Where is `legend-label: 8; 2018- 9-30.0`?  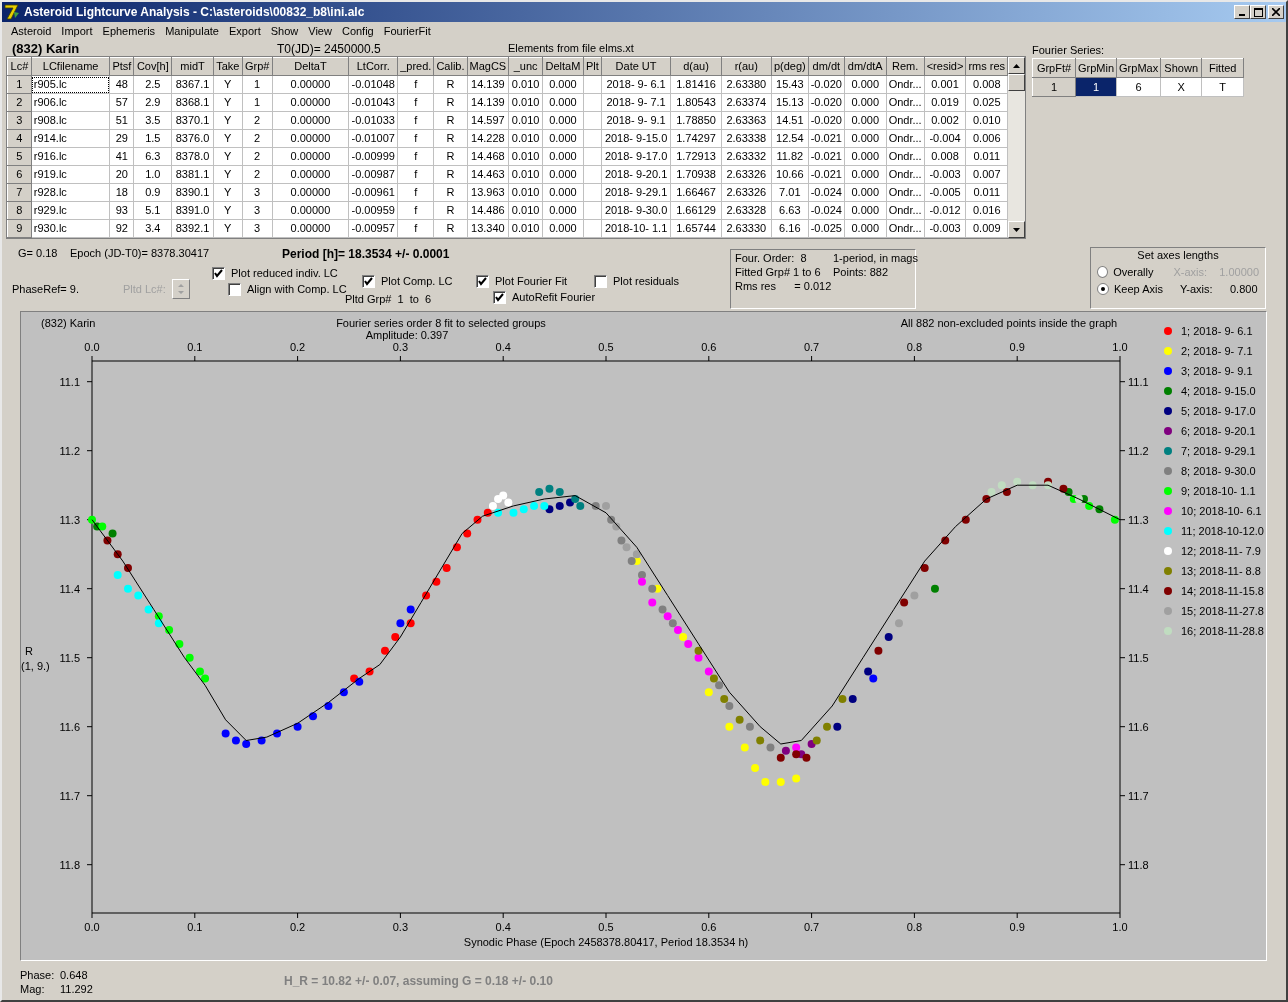
legend-label: 8; 2018- 9-30.0 is located at coordinates (1218, 471).